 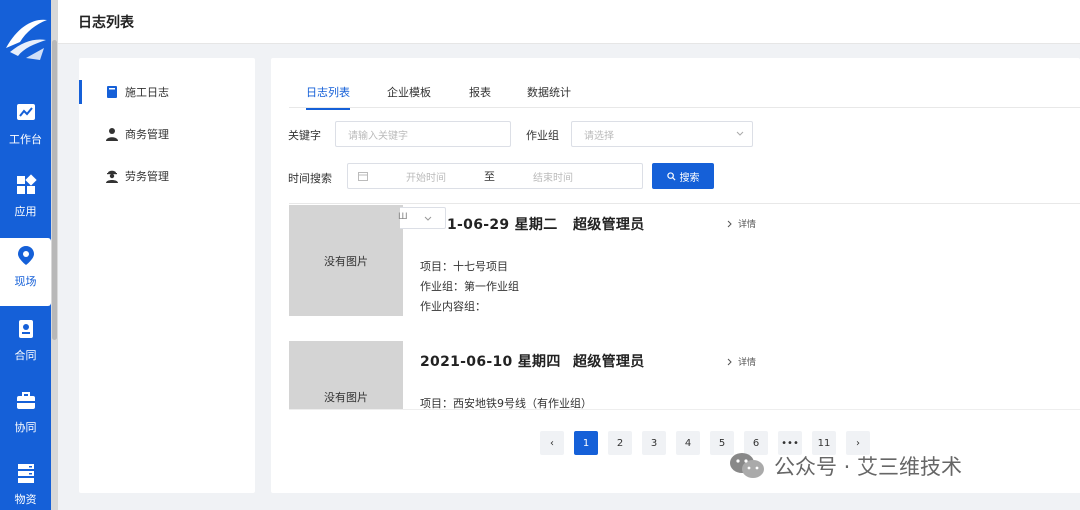 I want to click on nav-scrollbar, so click(x=54, y=255).